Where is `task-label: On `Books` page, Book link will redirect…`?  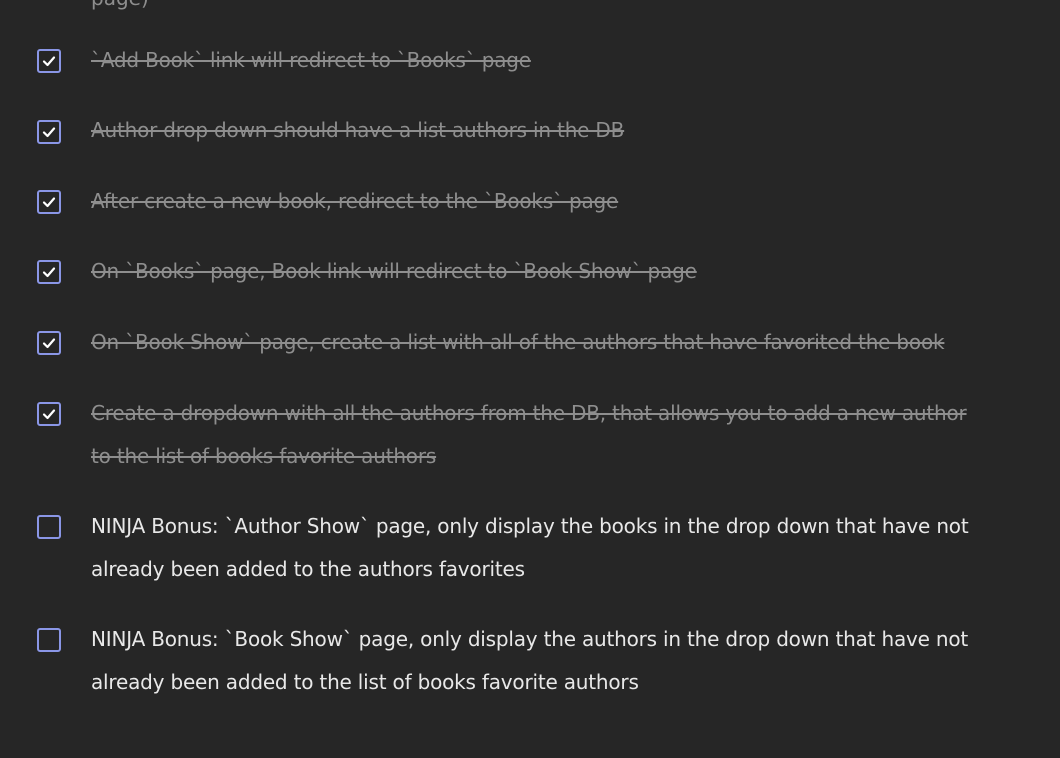
task-label: On `Books` page, Book link will redirect… is located at coordinates (394, 271).